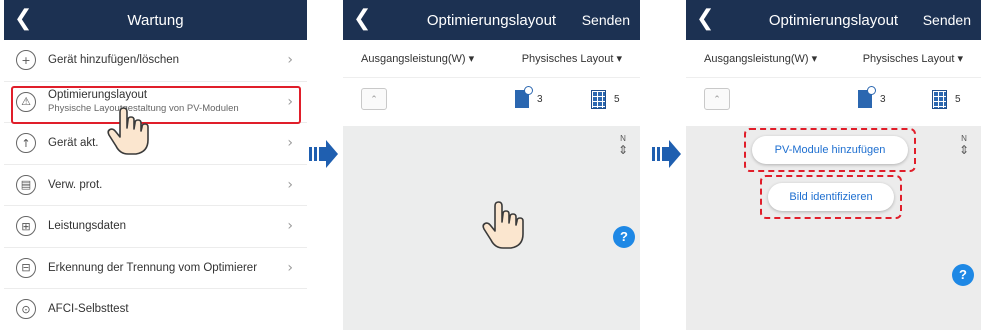  Describe the element at coordinates (114, 60) in the screenshot. I see `menu-item-label: Gerät hinzufügen/löschen` at that location.